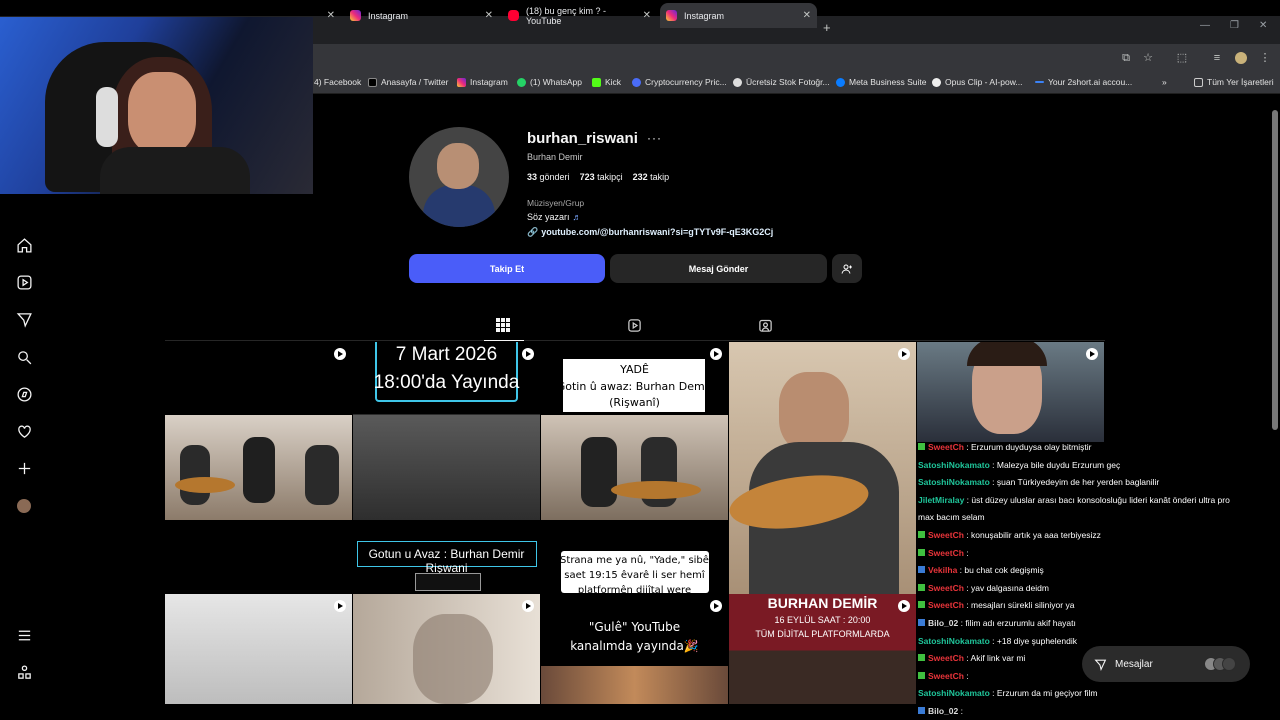 The width and height of the screenshot is (1280, 720). Describe the element at coordinates (24, 357) in the screenshot. I see `search-icon` at that location.